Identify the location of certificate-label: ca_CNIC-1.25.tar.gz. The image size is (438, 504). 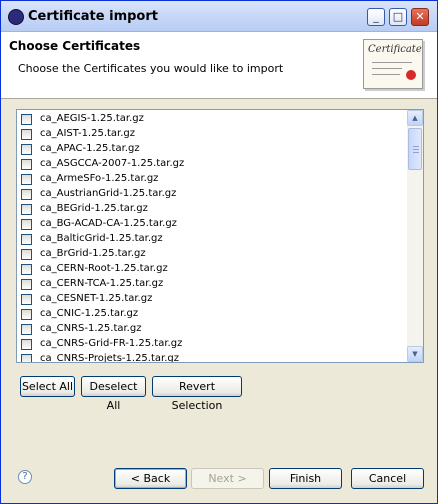
(89, 313).